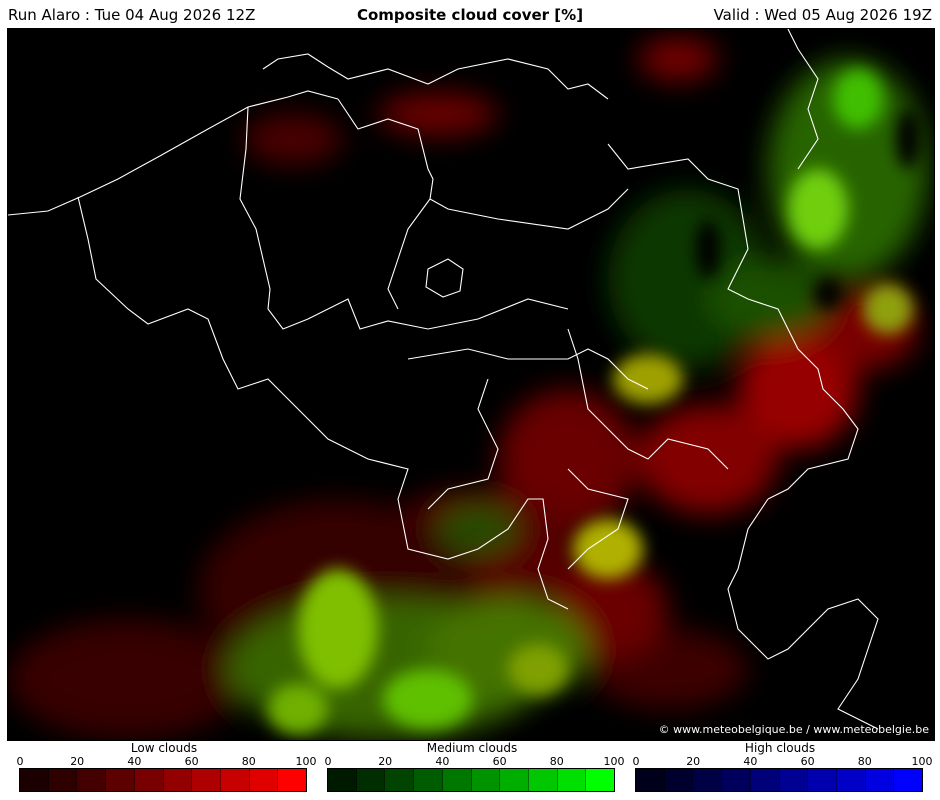 Image resolution: width=940 pixels, height=800 pixels. Describe the element at coordinates (164, 748) in the screenshot. I see `legend-title: Low clouds` at that location.